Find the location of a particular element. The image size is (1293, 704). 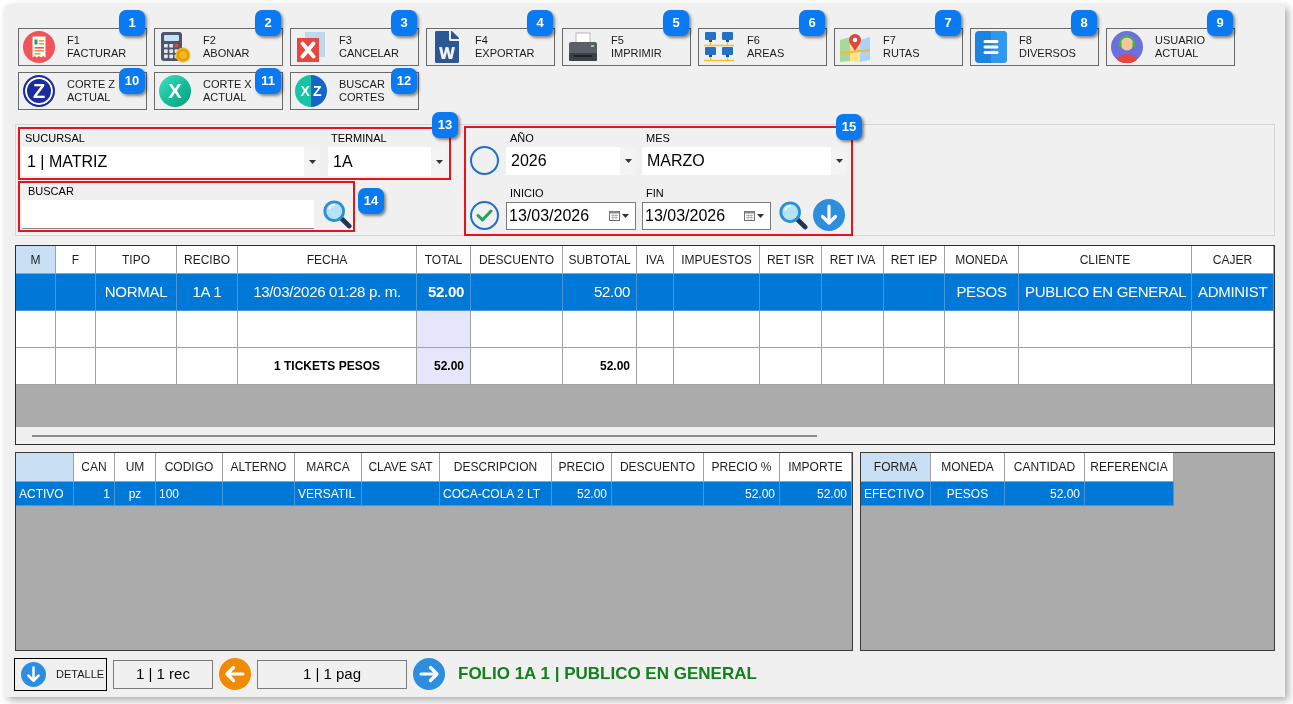

column-header: TIPO is located at coordinates (136, 260).